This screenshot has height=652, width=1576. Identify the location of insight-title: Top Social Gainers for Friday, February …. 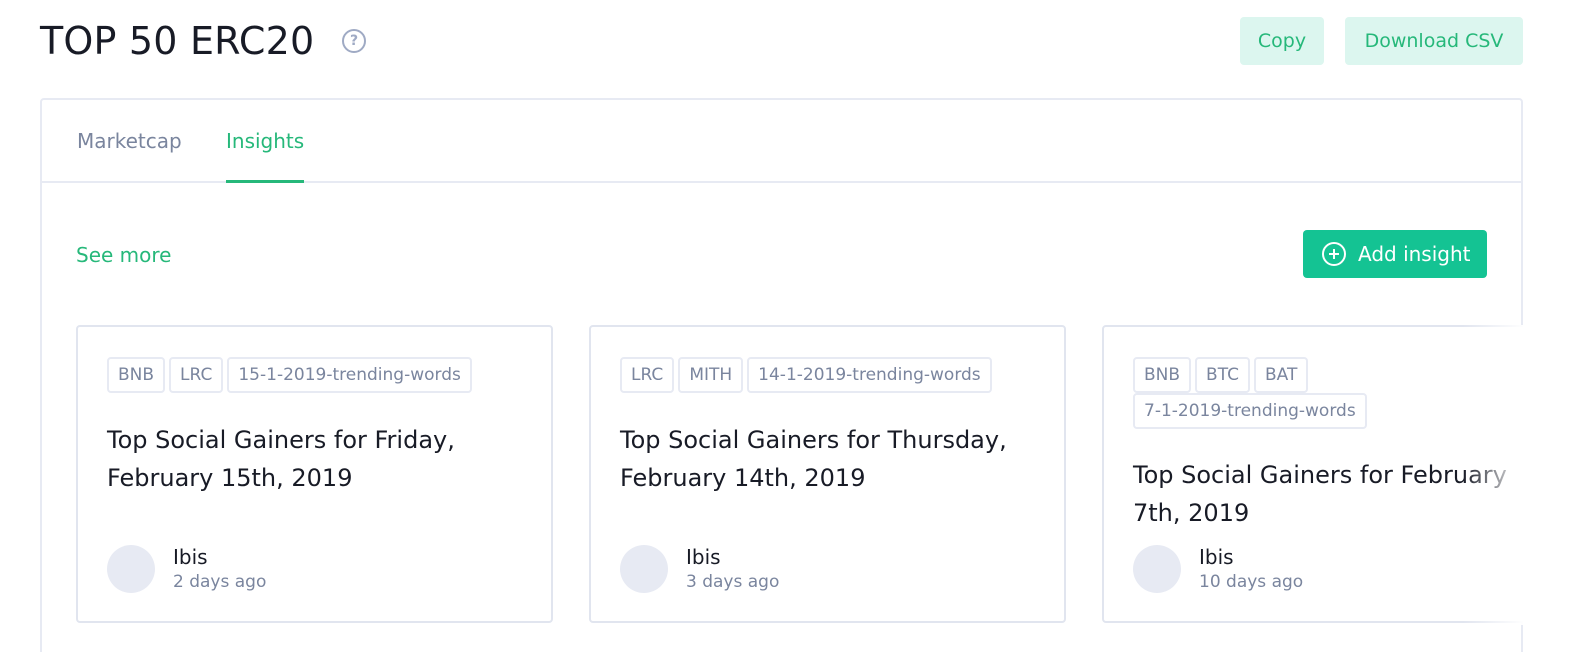
(327, 459).